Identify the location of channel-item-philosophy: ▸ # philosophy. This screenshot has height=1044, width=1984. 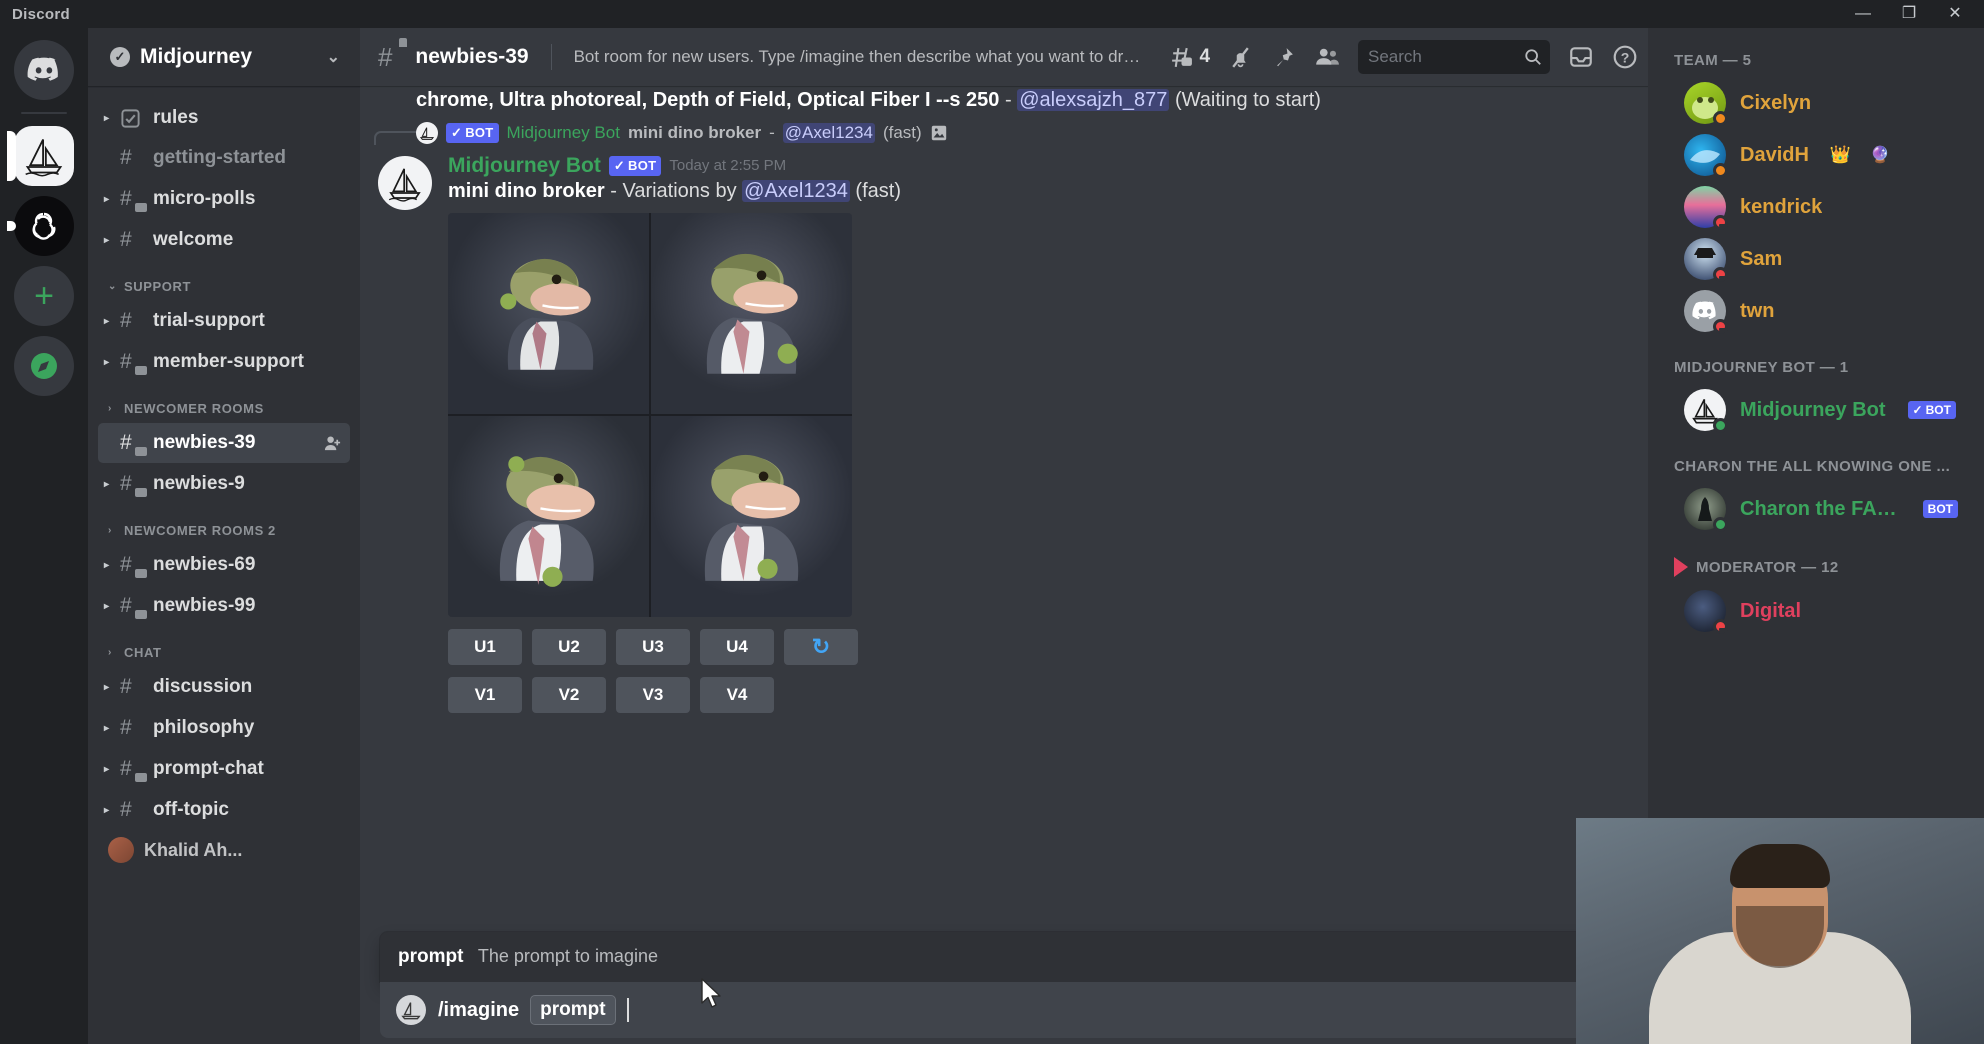
(224, 728).